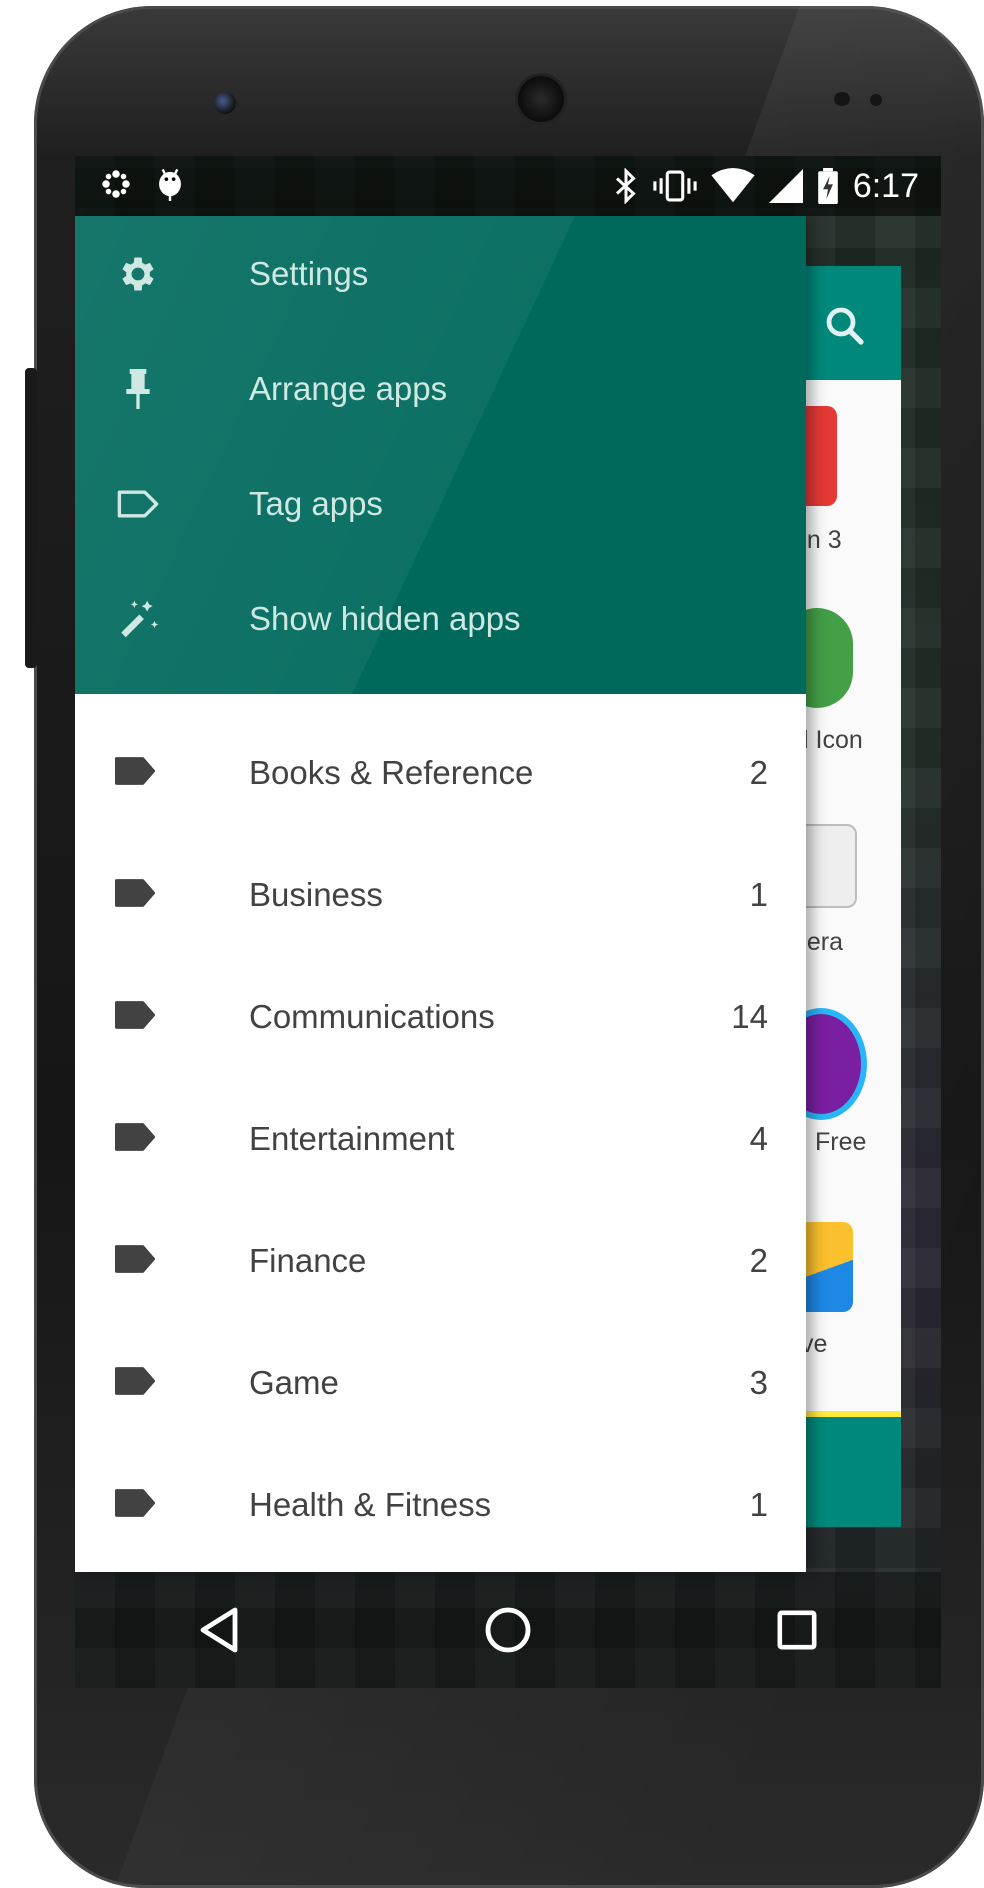 This screenshot has width=984, height=1888. I want to click on tag-row-business: Business 1, so click(440, 895).